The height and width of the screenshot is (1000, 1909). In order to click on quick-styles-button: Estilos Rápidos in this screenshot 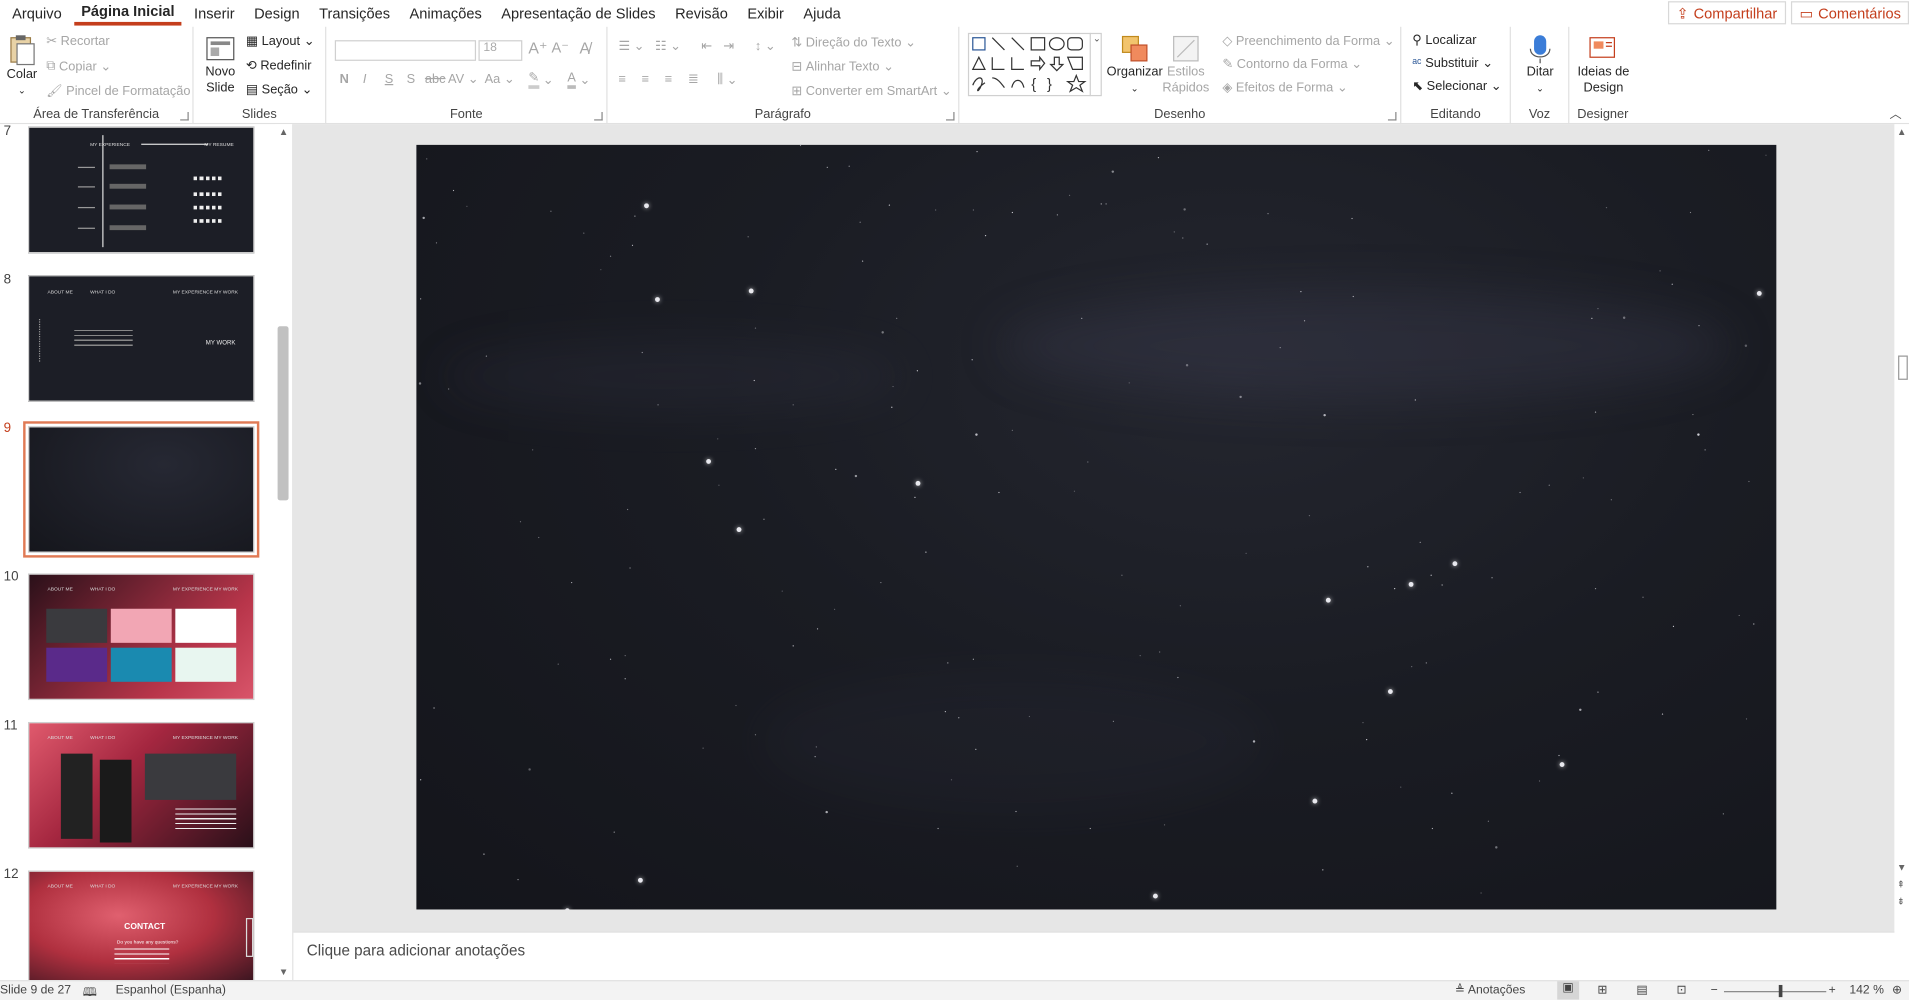, I will do `click(1185, 64)`.